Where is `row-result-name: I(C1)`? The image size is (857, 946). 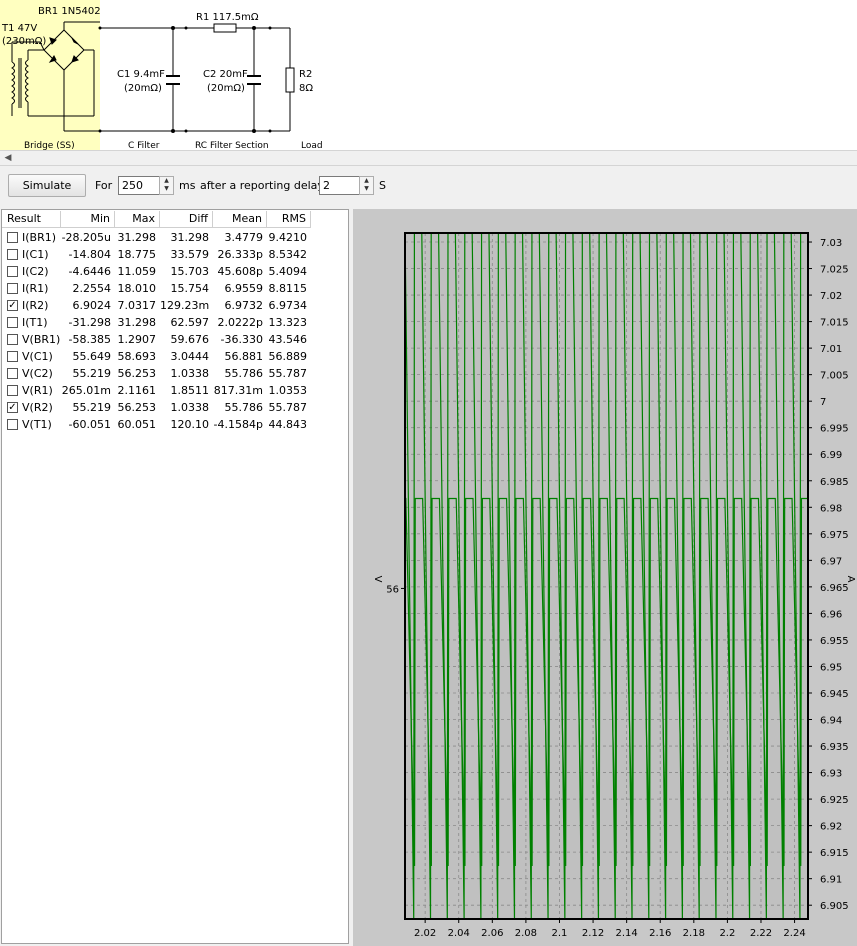
row-result-name: I(C1) is located at coordinates (35, 254).